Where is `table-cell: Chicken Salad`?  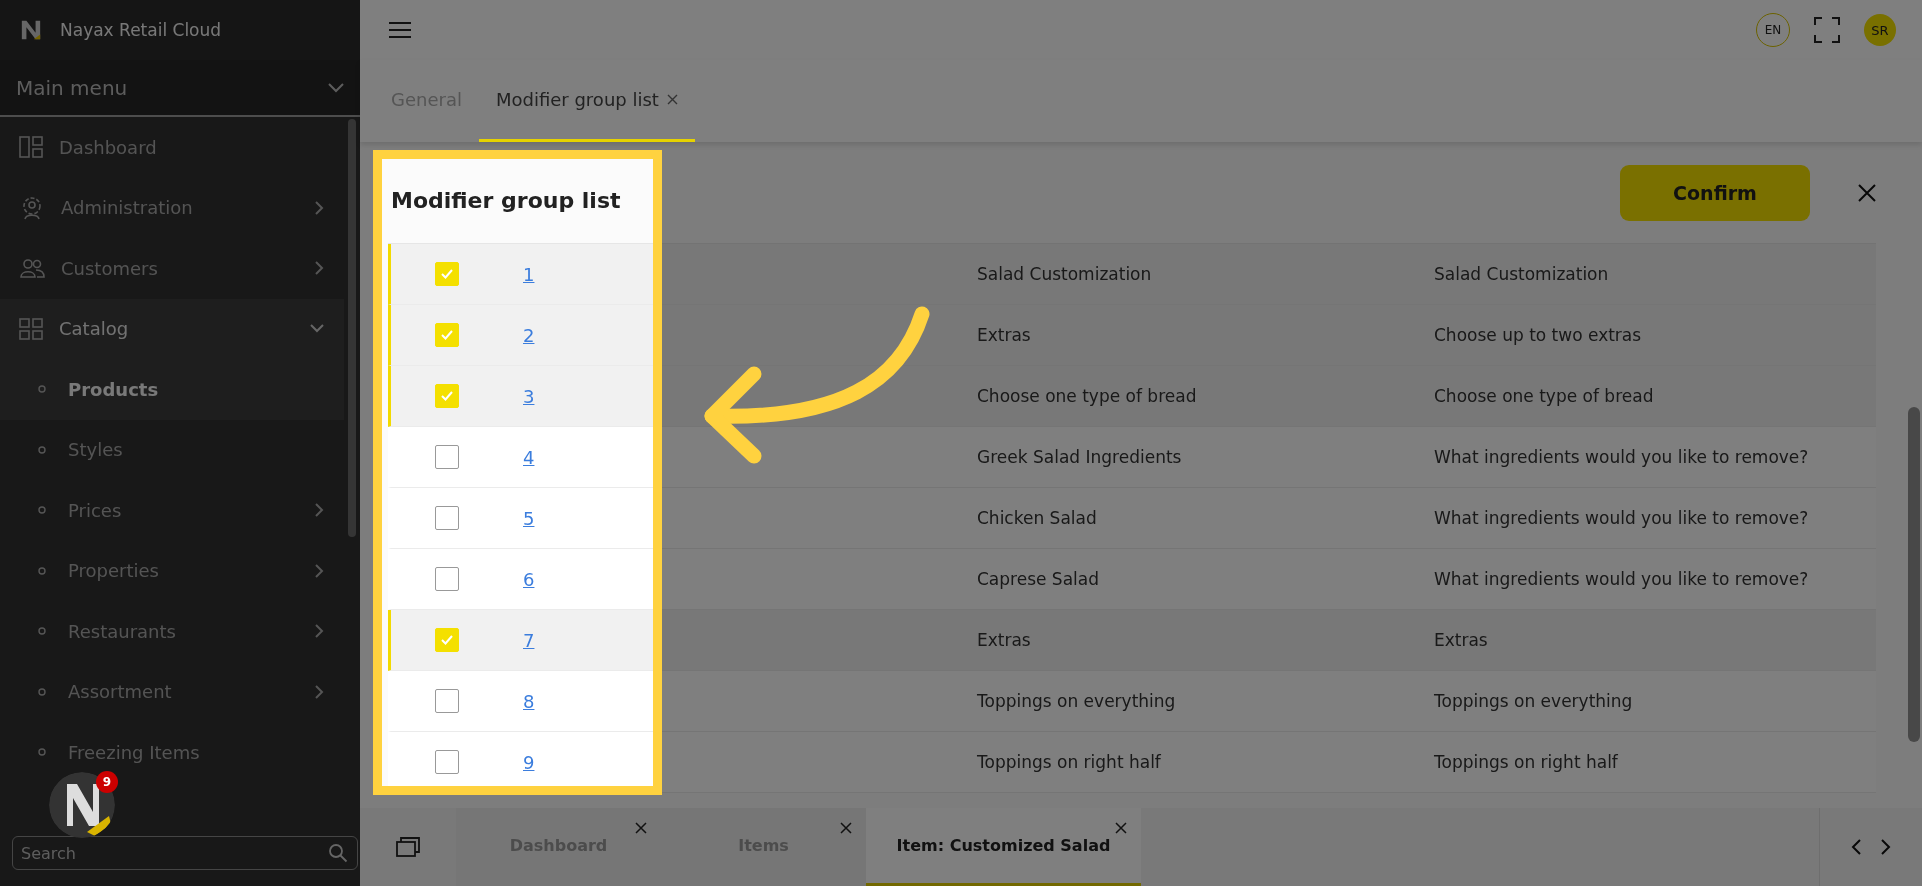
table-cell: Chicken Salad is located at coordinates (1037, 518).